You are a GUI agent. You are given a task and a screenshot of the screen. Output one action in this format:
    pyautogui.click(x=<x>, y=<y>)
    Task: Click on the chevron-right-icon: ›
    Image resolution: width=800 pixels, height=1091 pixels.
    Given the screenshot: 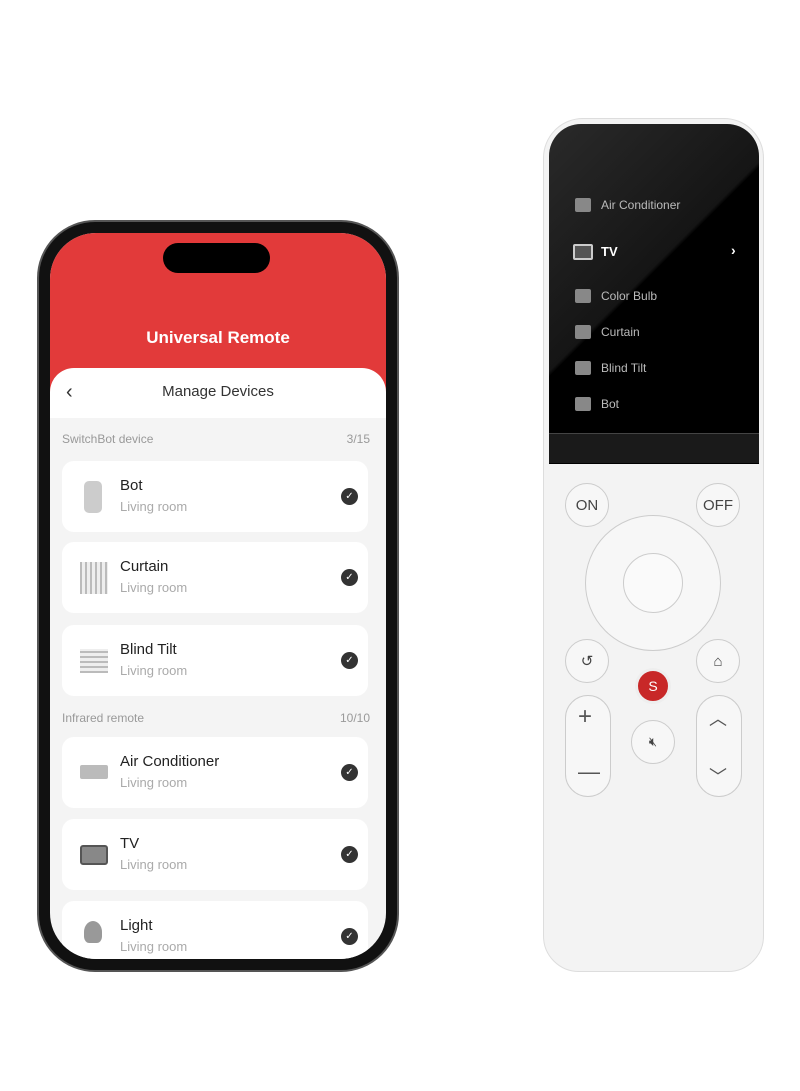 What is the action you would take?
    pyautogui.click(x=733, y=250)
    